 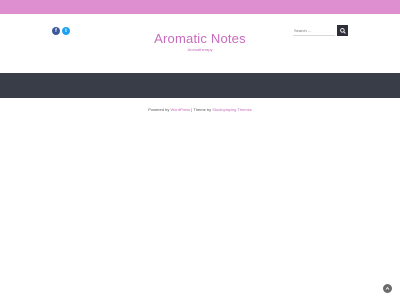 I want to click on scroll-to-top-button, so click(x=387, y=288).